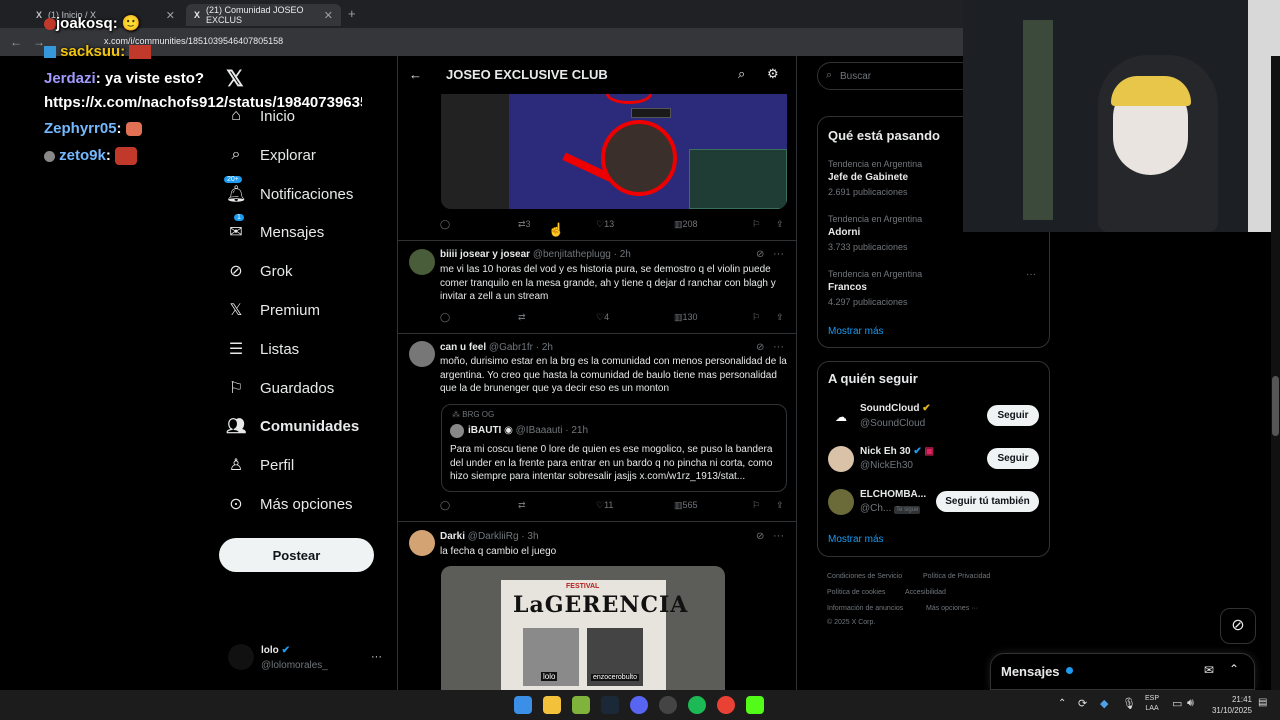 The height and width of the screenshot is (720, 1280). What do you see at coordinates (275, 650) in the screenshot?
I see `account-name: lolo ✔` at bounding box center [275, 650].